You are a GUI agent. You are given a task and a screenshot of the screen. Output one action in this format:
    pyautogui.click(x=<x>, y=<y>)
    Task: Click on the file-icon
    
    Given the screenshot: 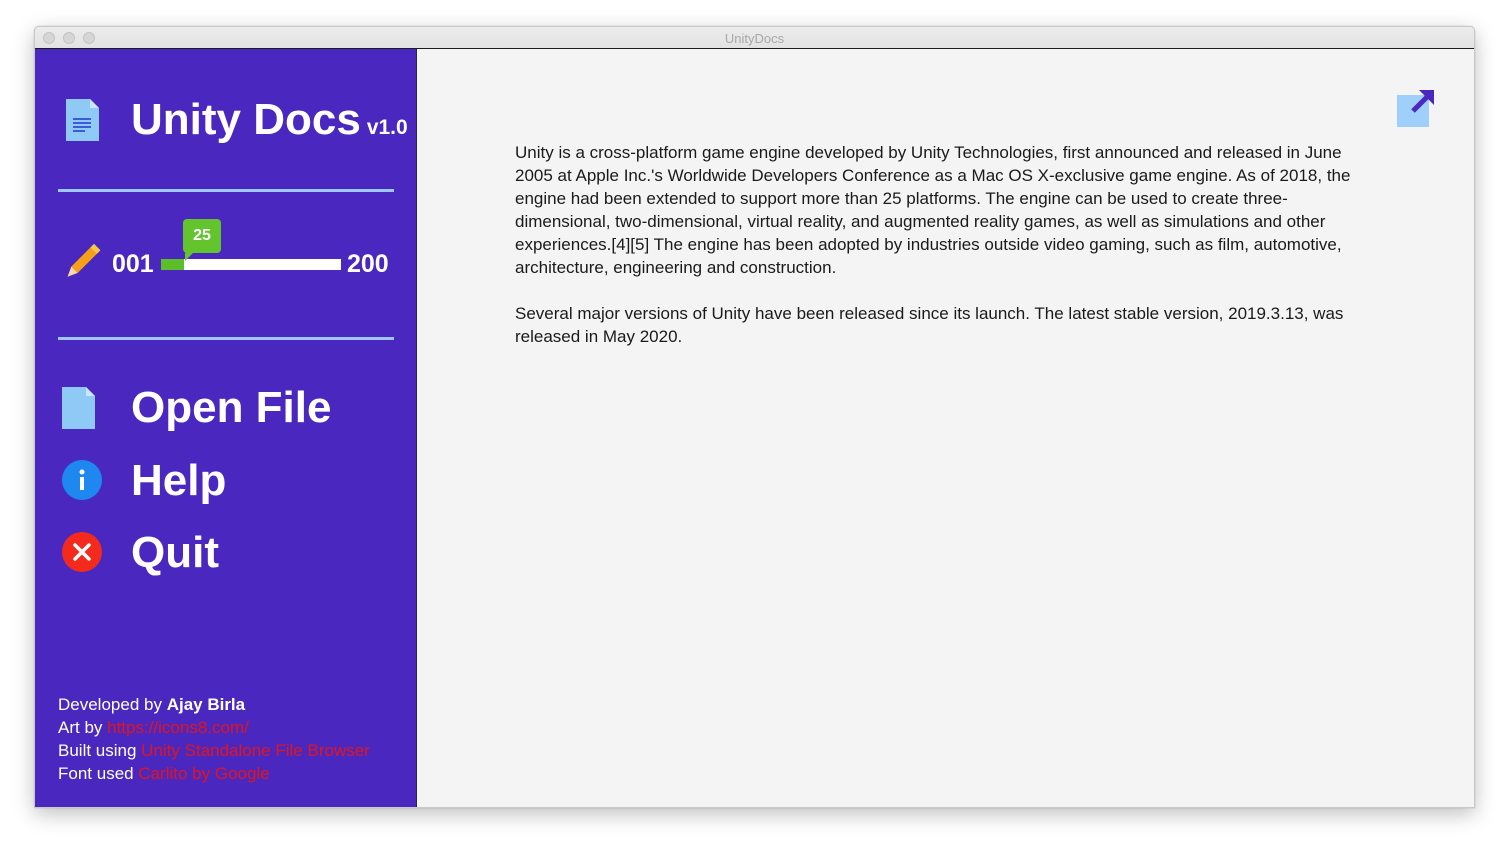 What is the action you would take?
    pyautogui.click(x=79, y=410)
    